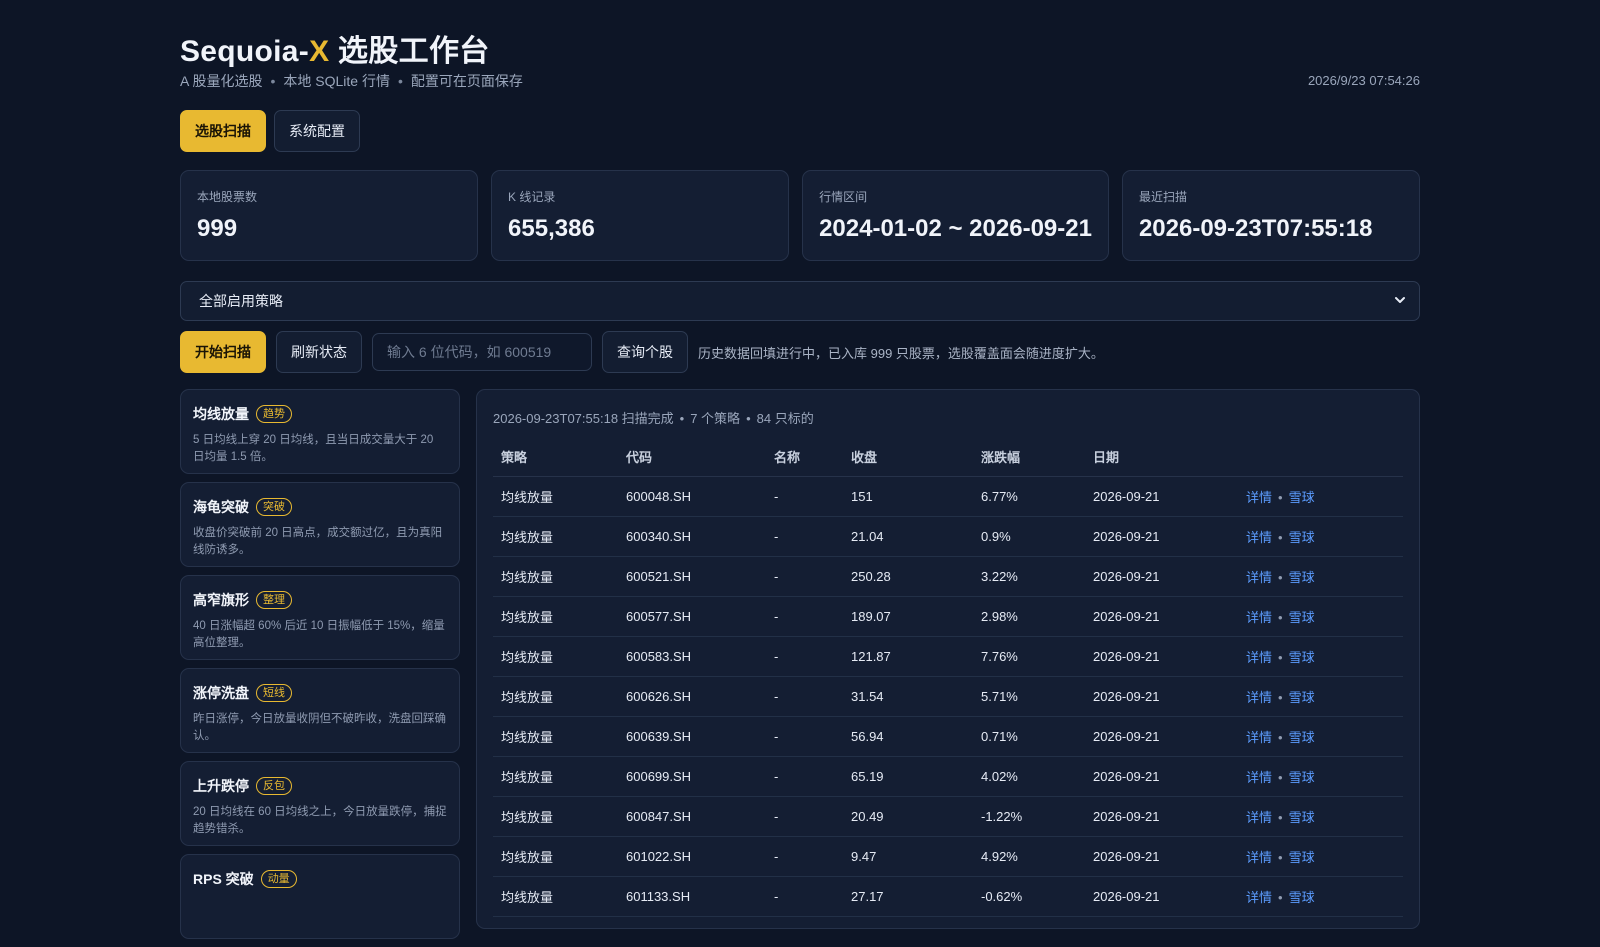 The image size is (1600, 947). What do you see at coordinates (955, 215) in the screenshot?
I see `stat-card-date-range: 行情区间 2024-01-02 ~ 2026-09-21` at bounding box center [955, 215].